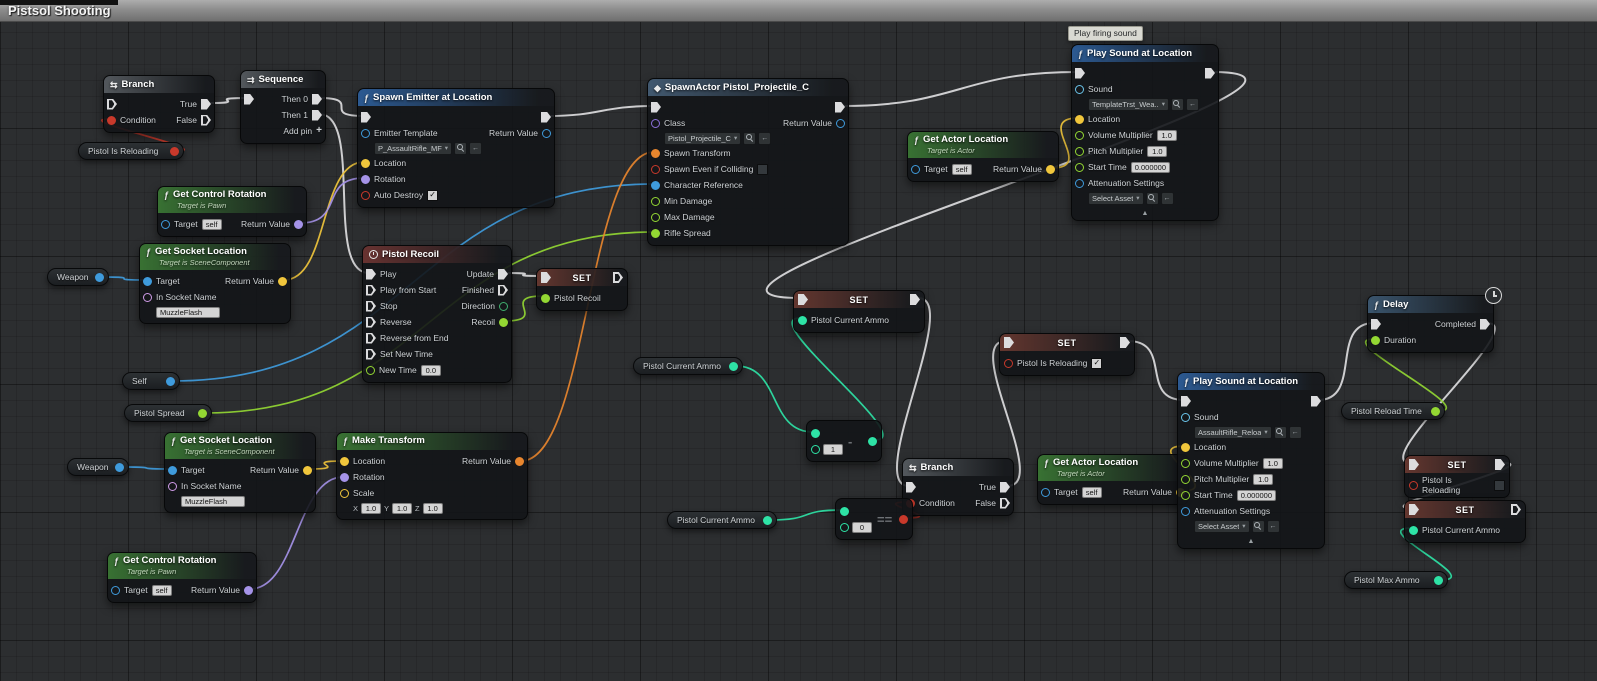 This screenshot has height=681, width=1597. Describe the element at coordinates (1079, 89) in the screenshot. I see `sound-pin` at that location.